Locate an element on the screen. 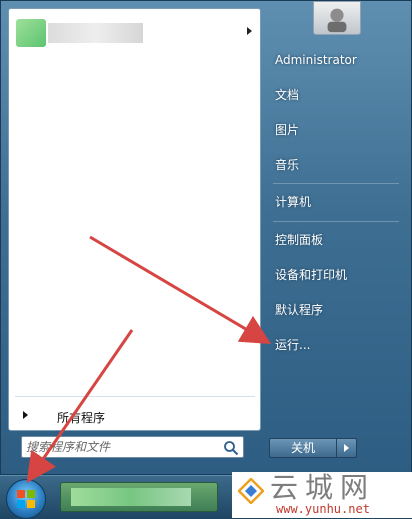 The image size is (412, 519). watermark-text: 云城网 is located at coordinates (323, 487).